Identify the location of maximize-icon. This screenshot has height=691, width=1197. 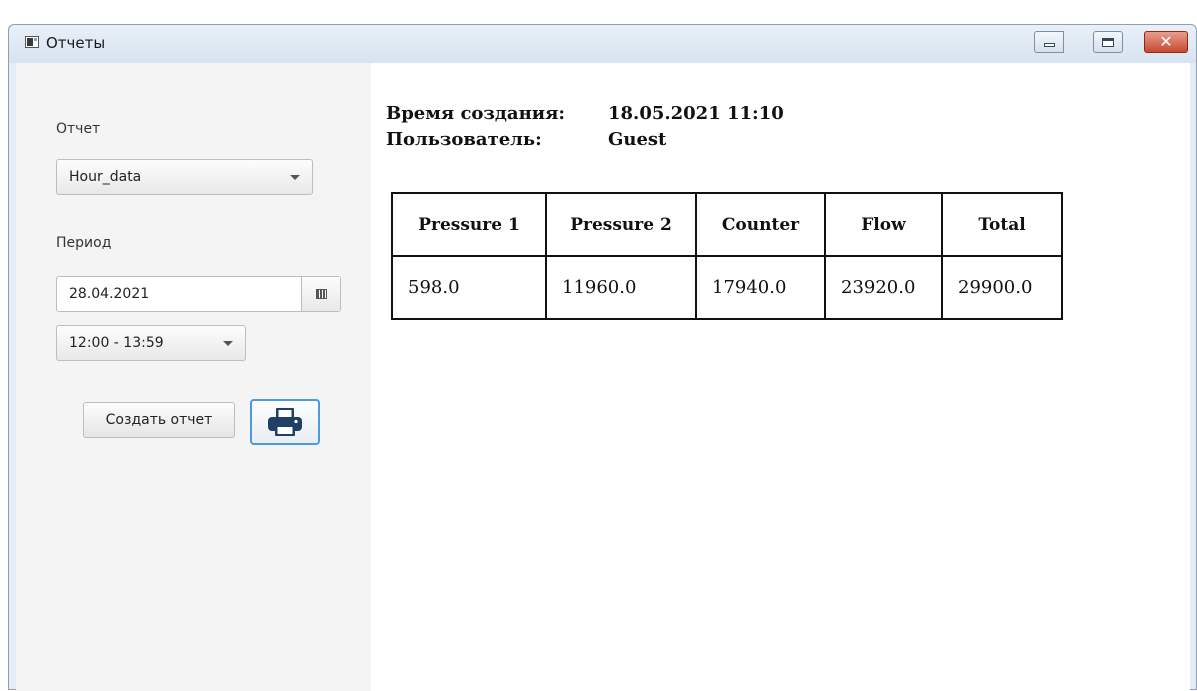
(1108, 42).